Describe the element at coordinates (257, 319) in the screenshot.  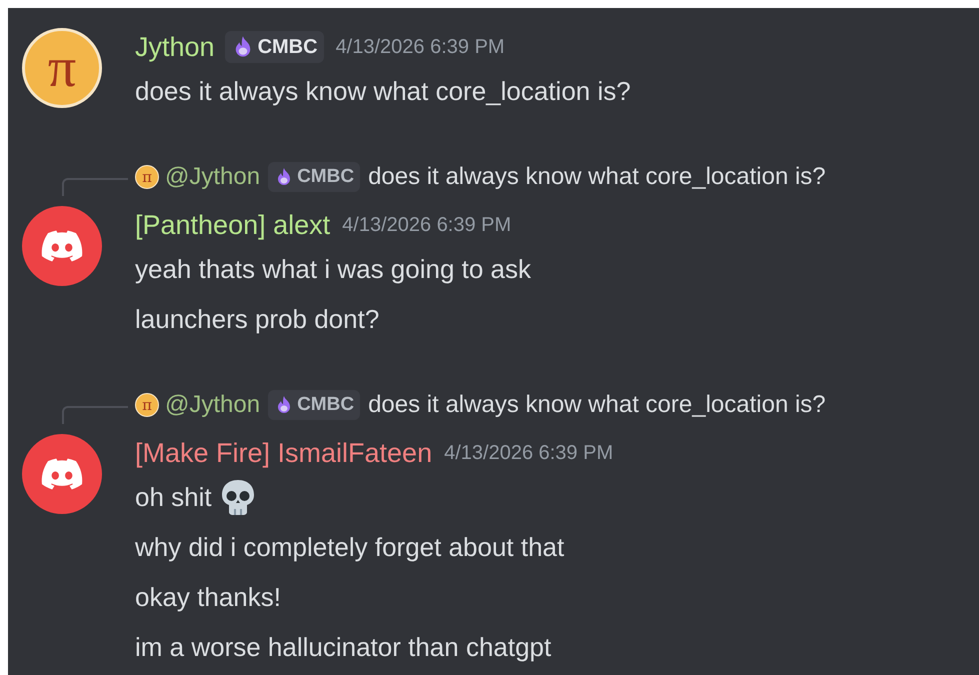
I see `message-text: launchers prob dont?` at that location.